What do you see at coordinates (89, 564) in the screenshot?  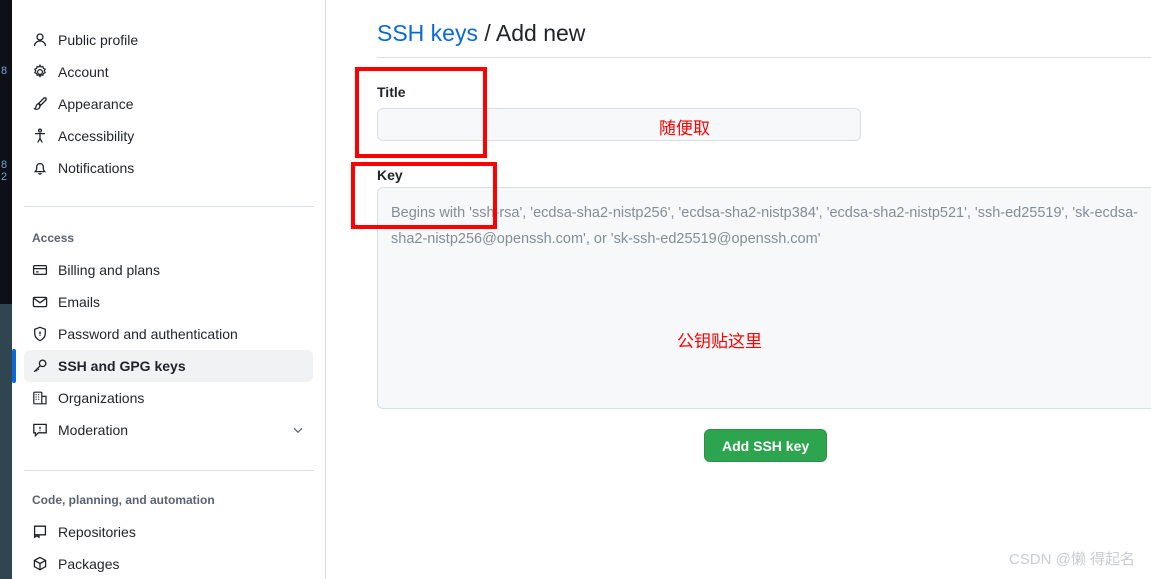 I see `sidebar-item-label: Packages` at bounding box center [89, 564].